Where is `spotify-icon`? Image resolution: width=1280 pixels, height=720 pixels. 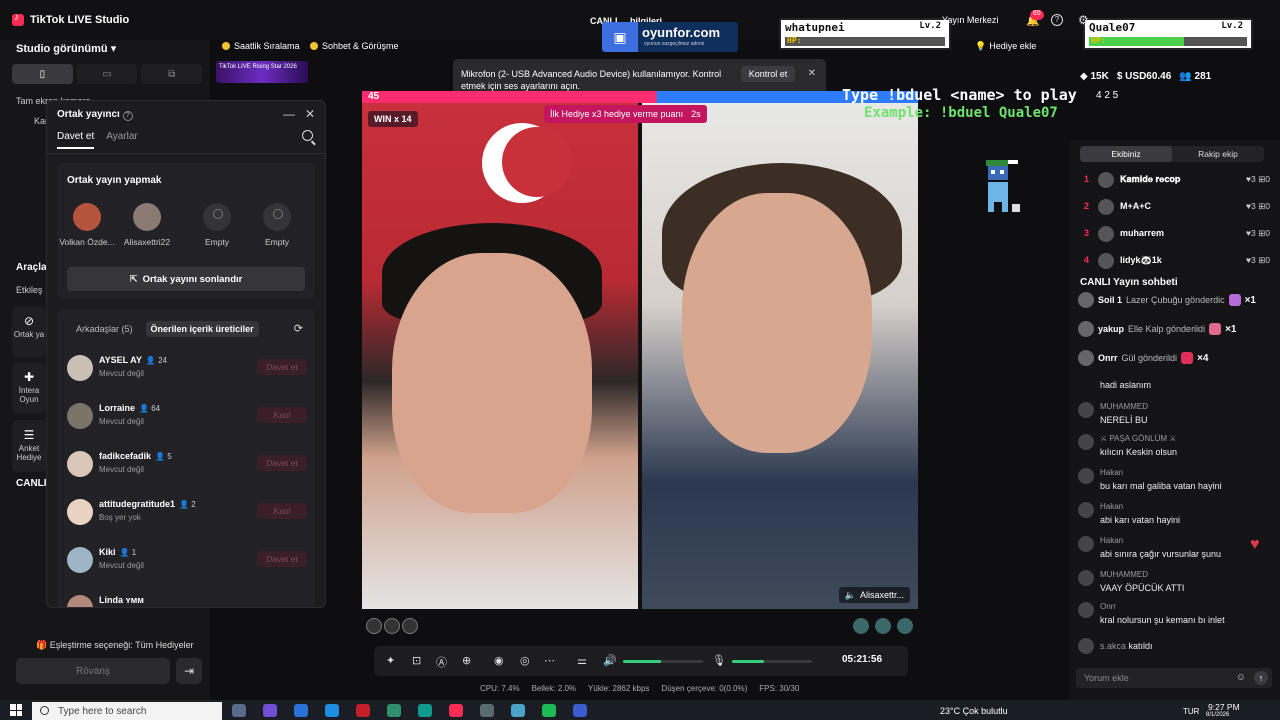
spotify-icon is located at coordinates (549, 710).